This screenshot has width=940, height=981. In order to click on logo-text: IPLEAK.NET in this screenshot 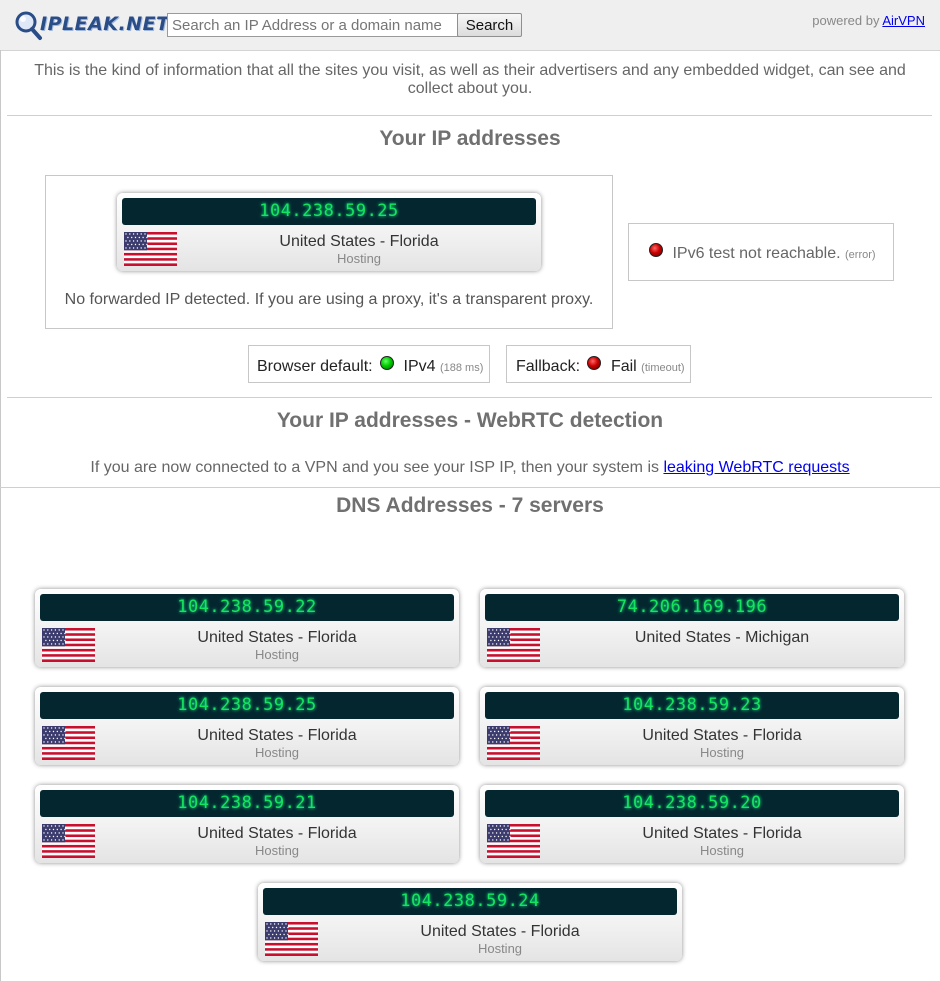, I will do `click(105, 24)`.